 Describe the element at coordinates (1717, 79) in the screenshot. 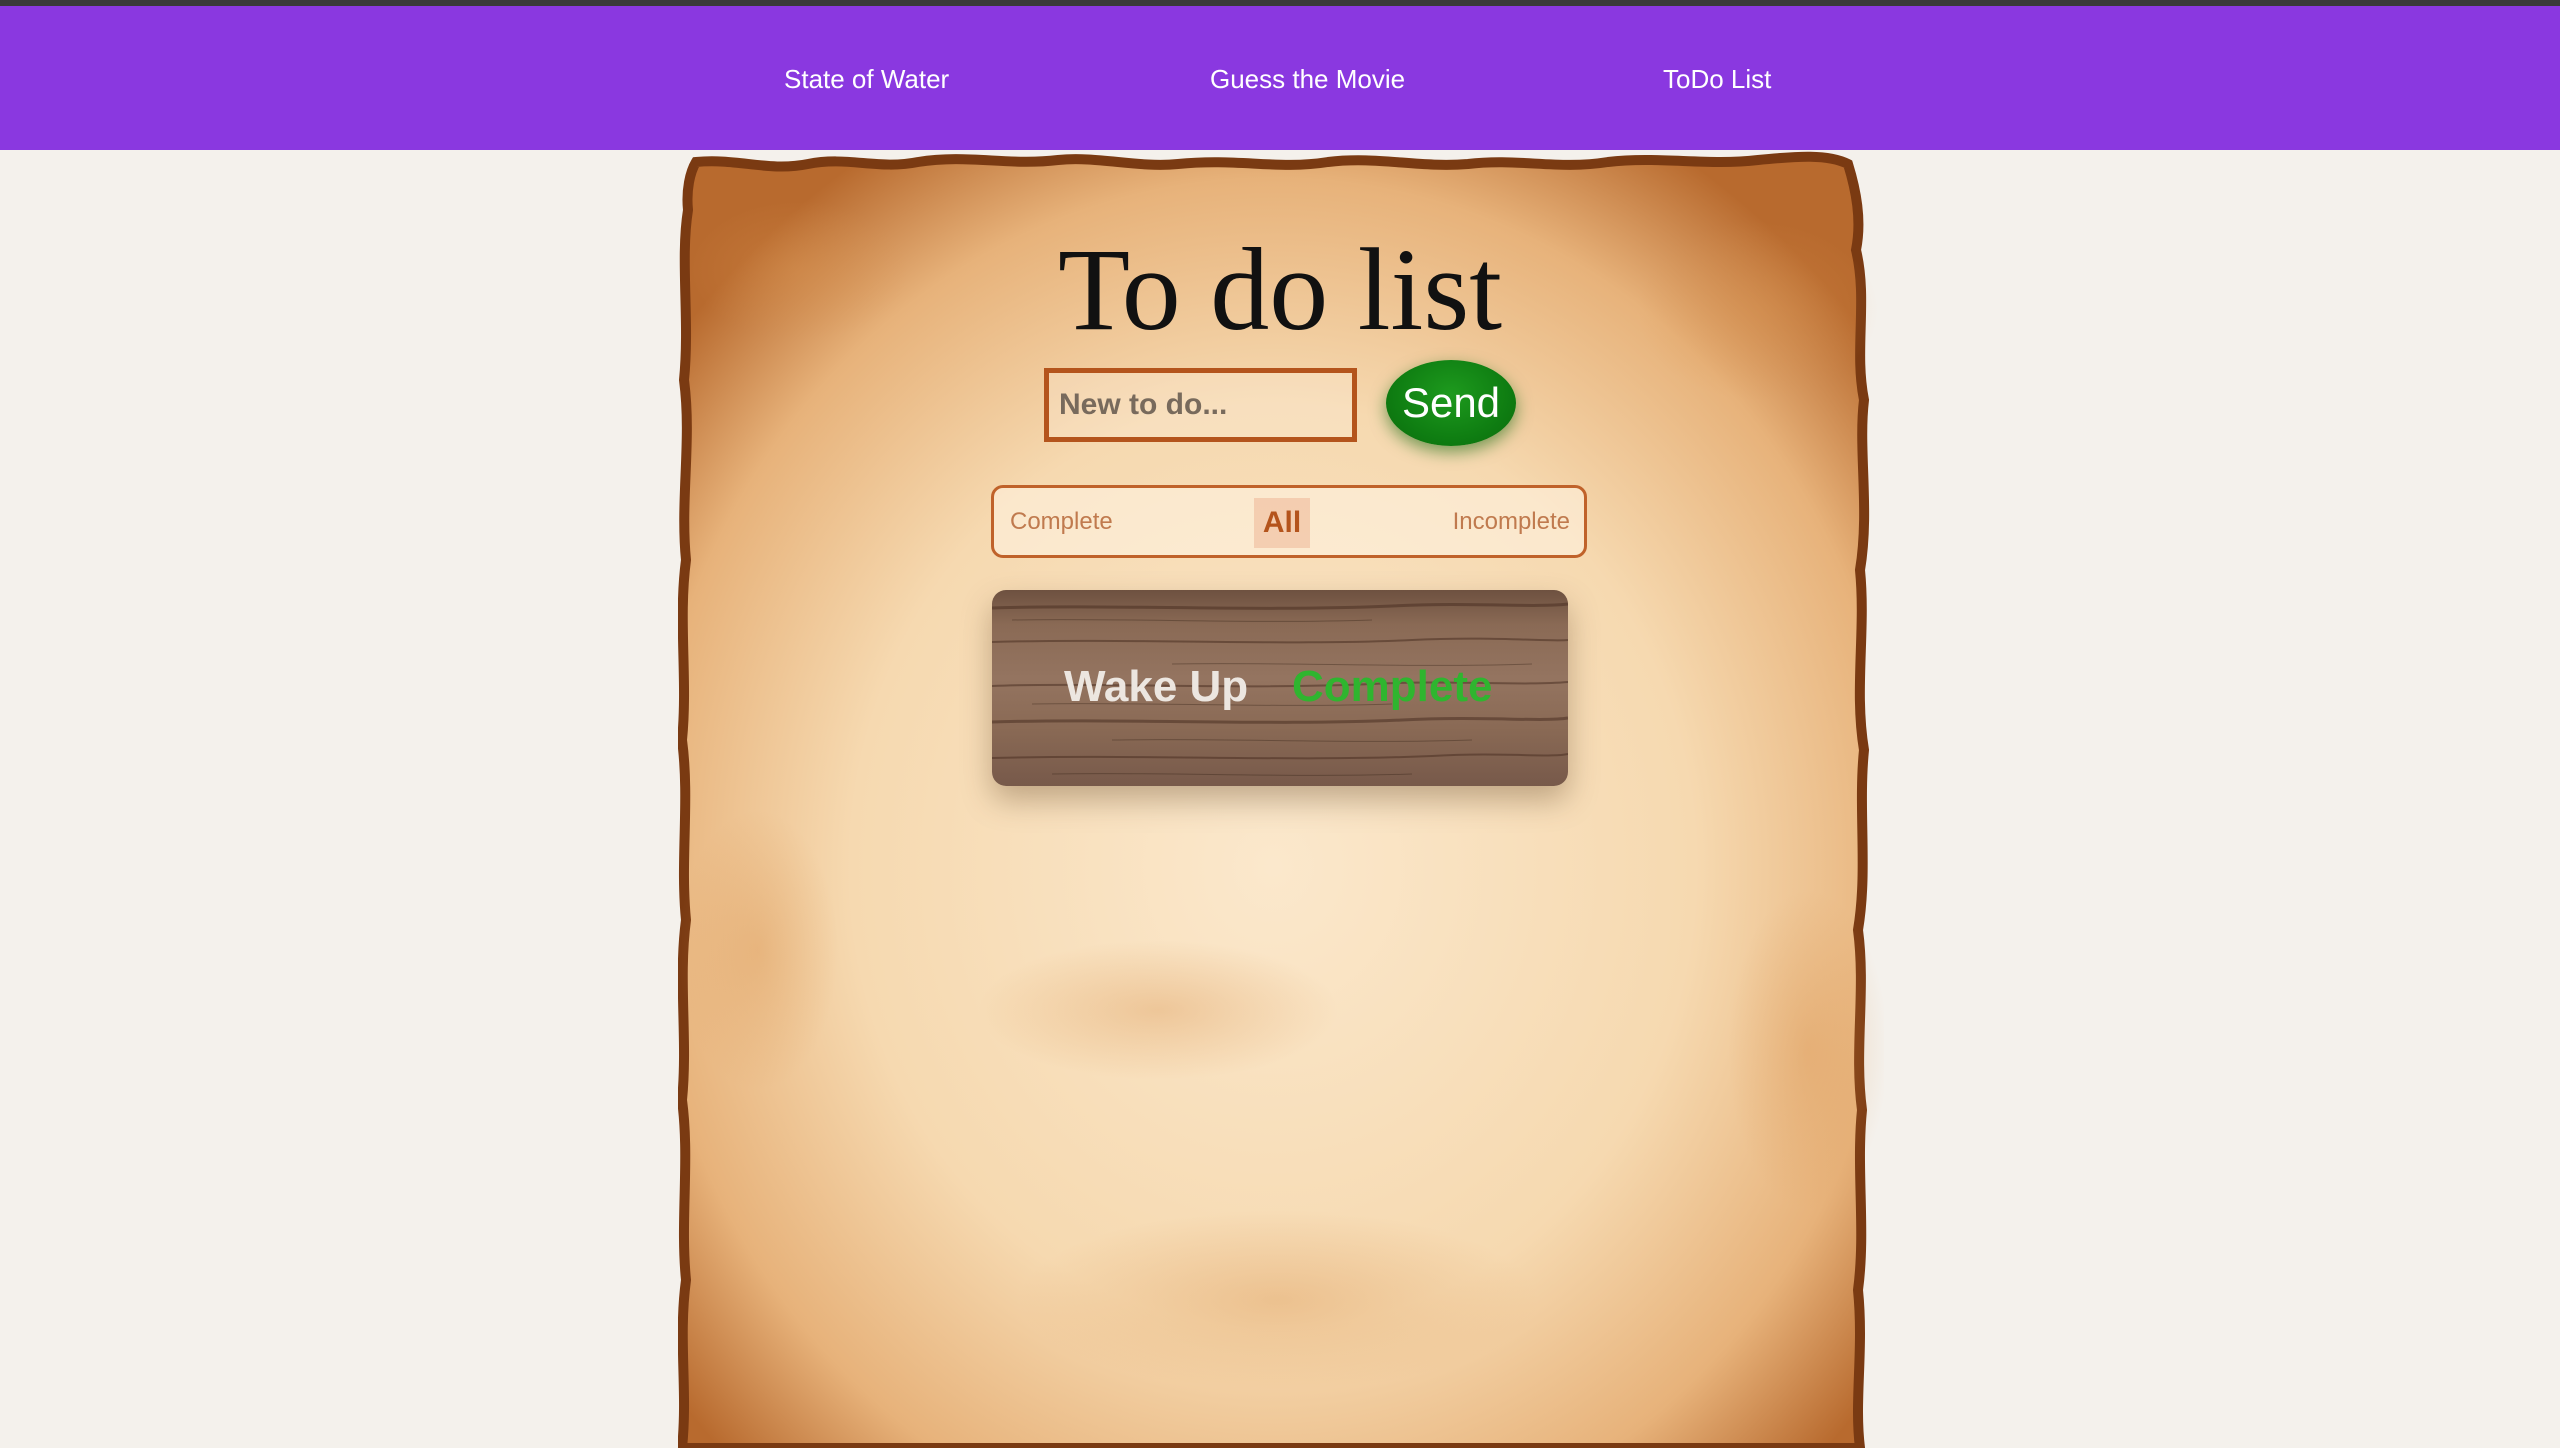

I see `nav-link-todo-list: ToDo List` at that location.